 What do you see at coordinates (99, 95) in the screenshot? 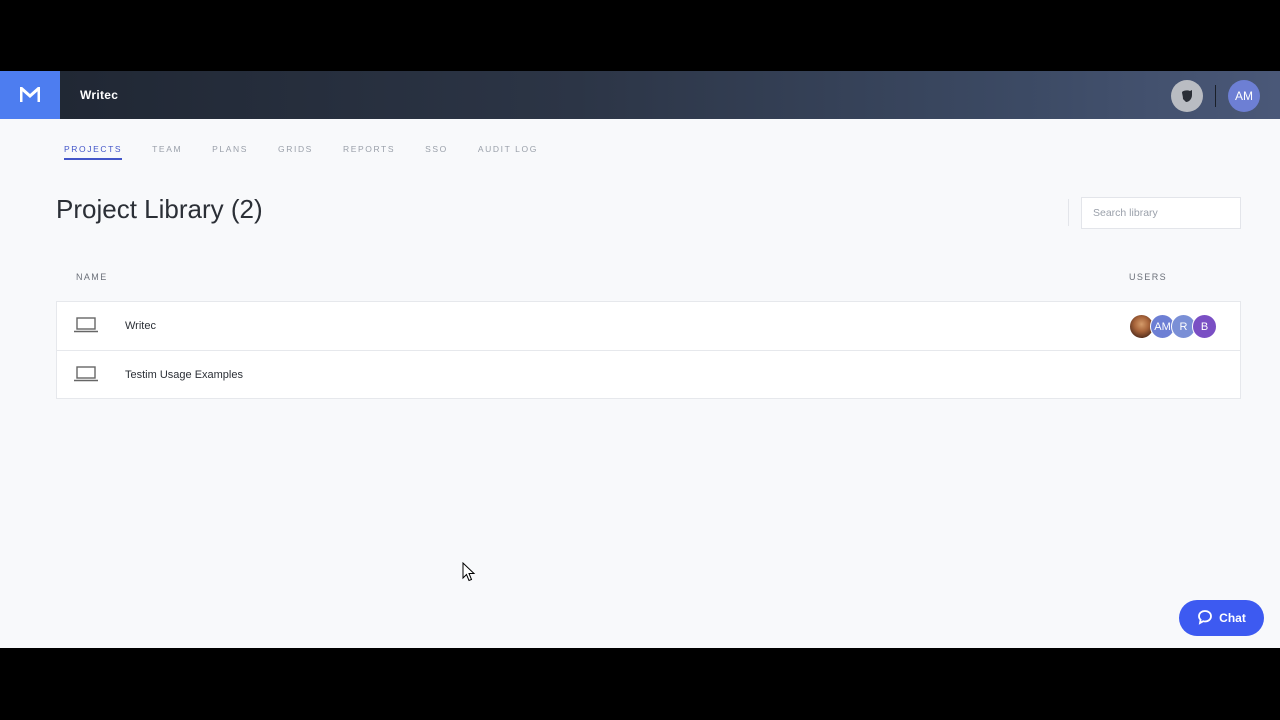
I see `workspace-name: Writec` at bounding box center [99, 95].